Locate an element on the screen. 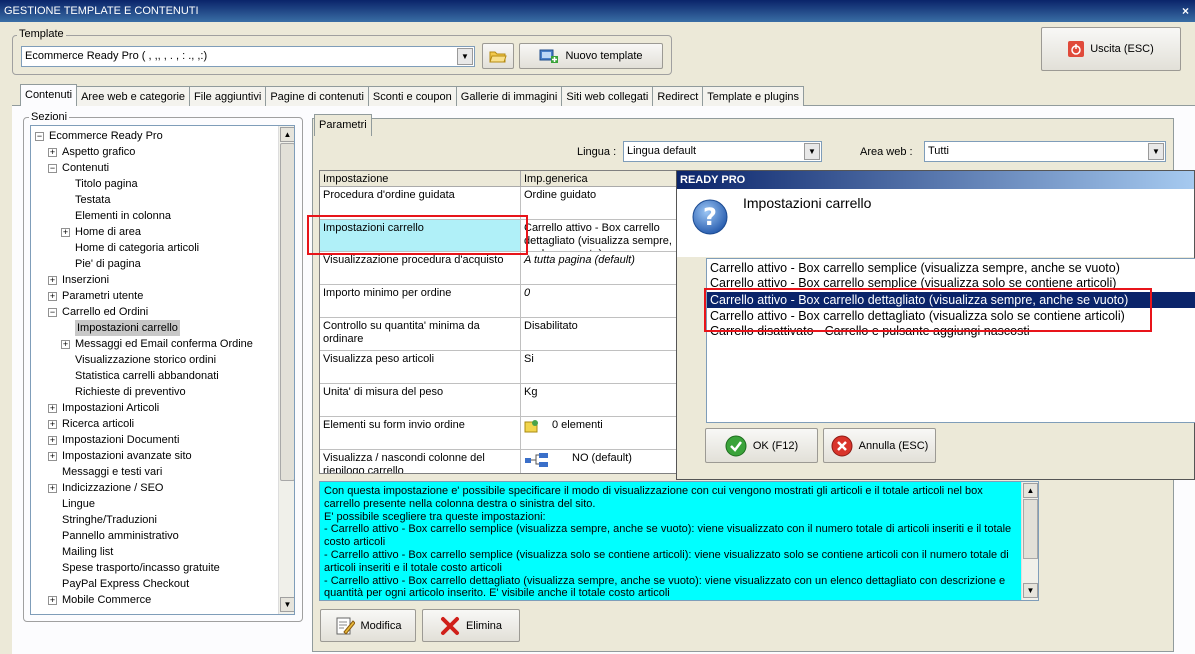 Image resolution: width=1195 pixels, height=654 pixels. language-select: Lingua default ▼ is located at coordinates (722, 151).